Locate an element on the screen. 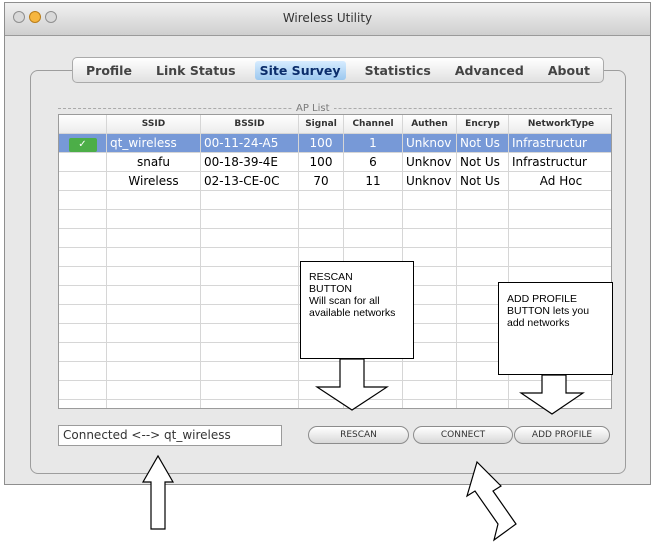  connect-diagonal-arrow-icon is located at coordinates (491, 501).